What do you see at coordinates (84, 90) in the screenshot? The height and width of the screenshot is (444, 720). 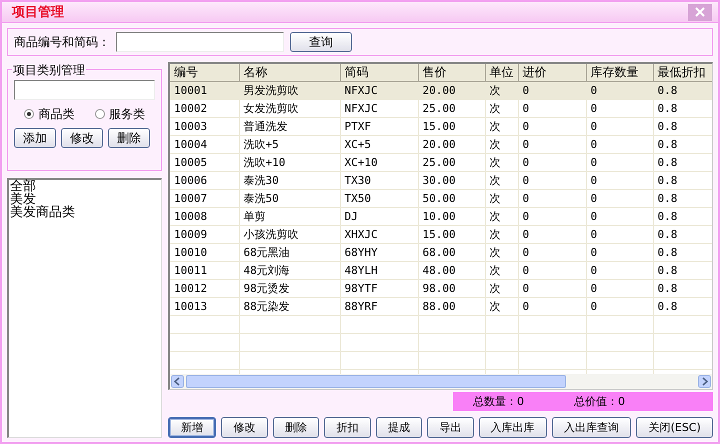 I see `category-name-field` at bounding box center [84, 90].